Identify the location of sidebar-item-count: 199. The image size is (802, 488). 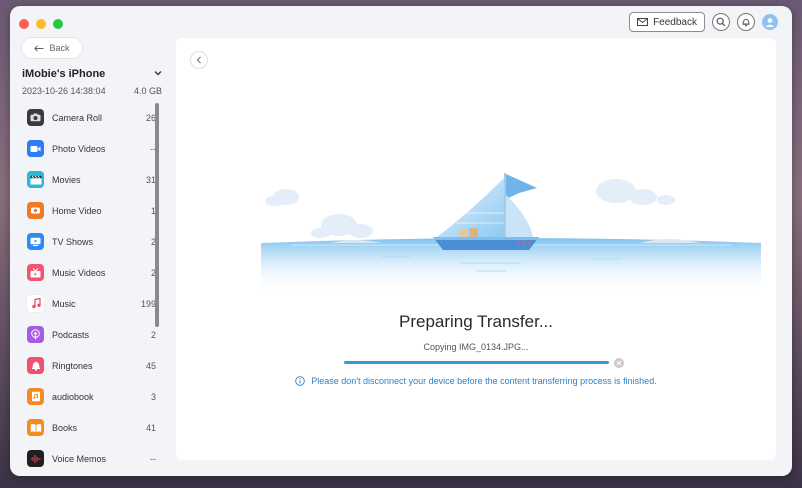
(148, 303).